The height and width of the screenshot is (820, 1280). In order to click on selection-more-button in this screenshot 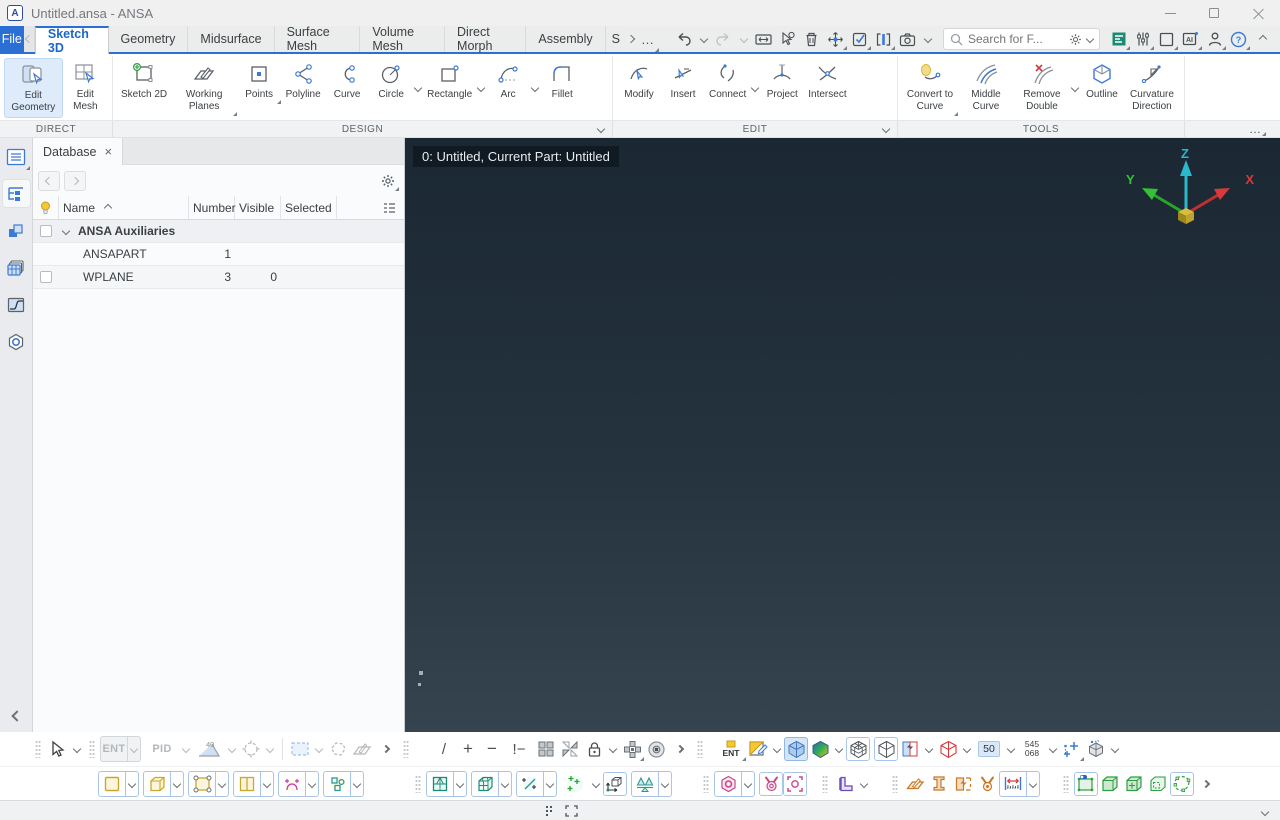, I will do `click(386, 749)`.